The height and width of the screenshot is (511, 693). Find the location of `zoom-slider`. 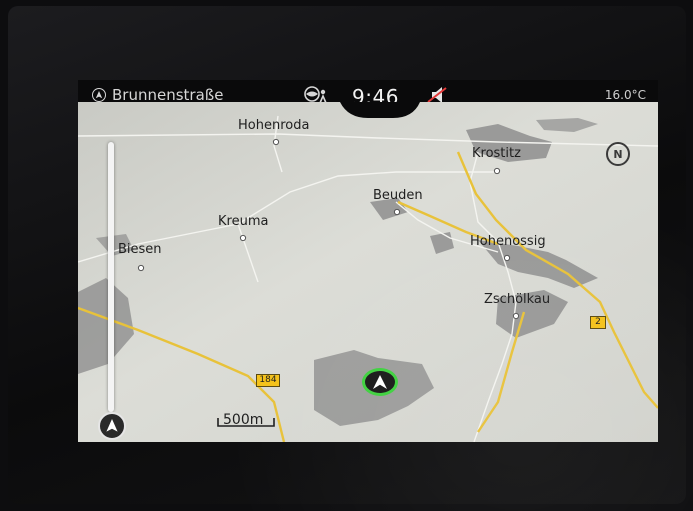

zoom-slider is located at coordinates (111, 277).